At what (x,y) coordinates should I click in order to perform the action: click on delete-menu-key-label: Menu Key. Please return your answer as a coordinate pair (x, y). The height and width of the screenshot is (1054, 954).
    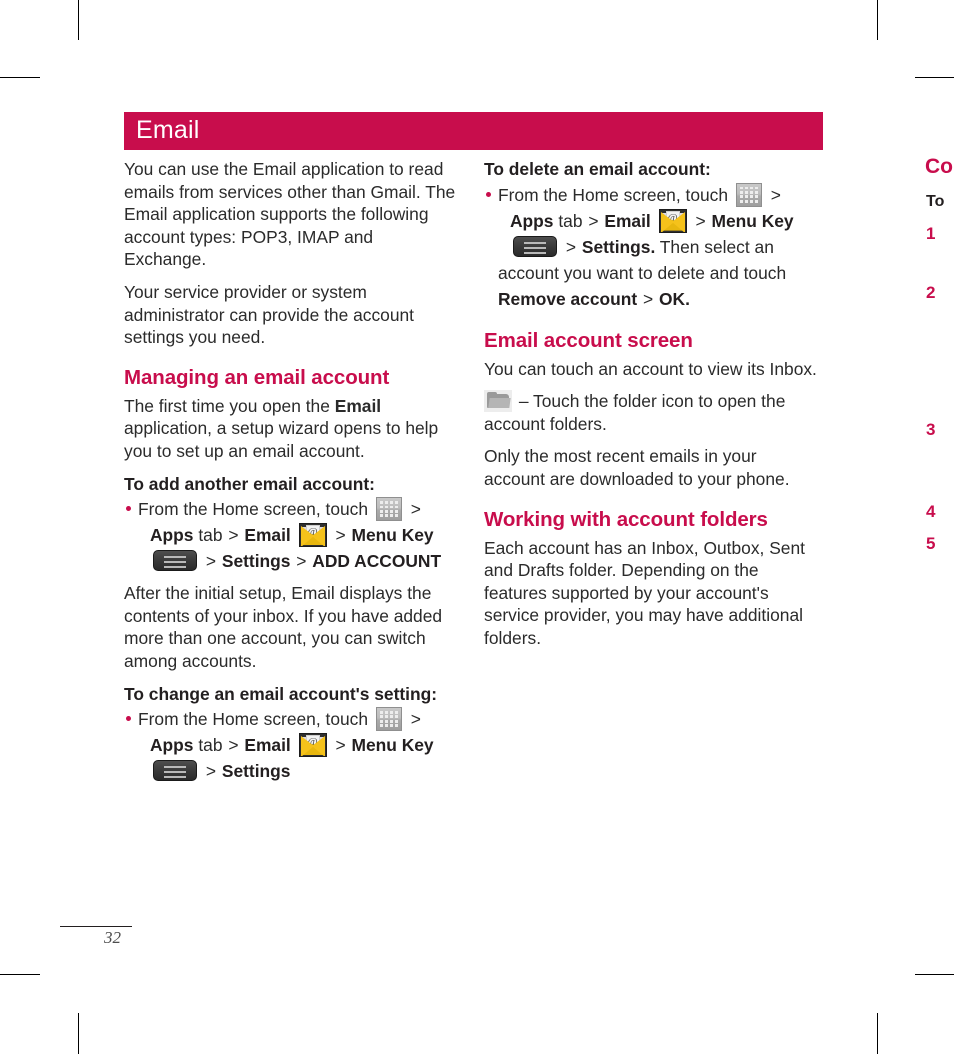
    Looking at the image, I should click on (752, 220).